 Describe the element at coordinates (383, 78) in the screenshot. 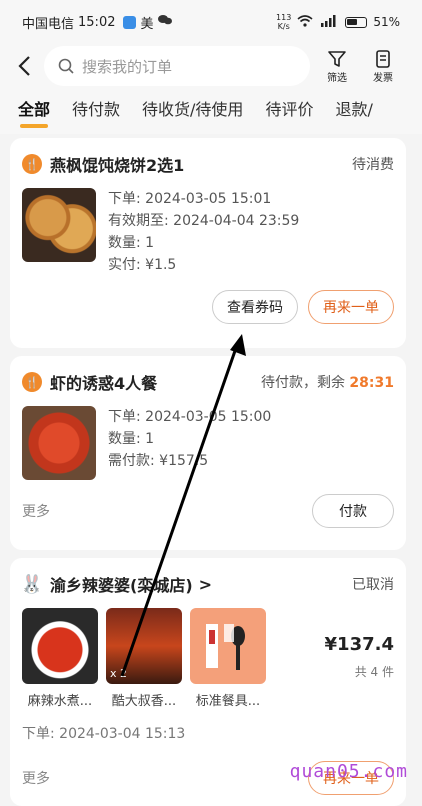

I see `invoice-label: 发票` at that location.